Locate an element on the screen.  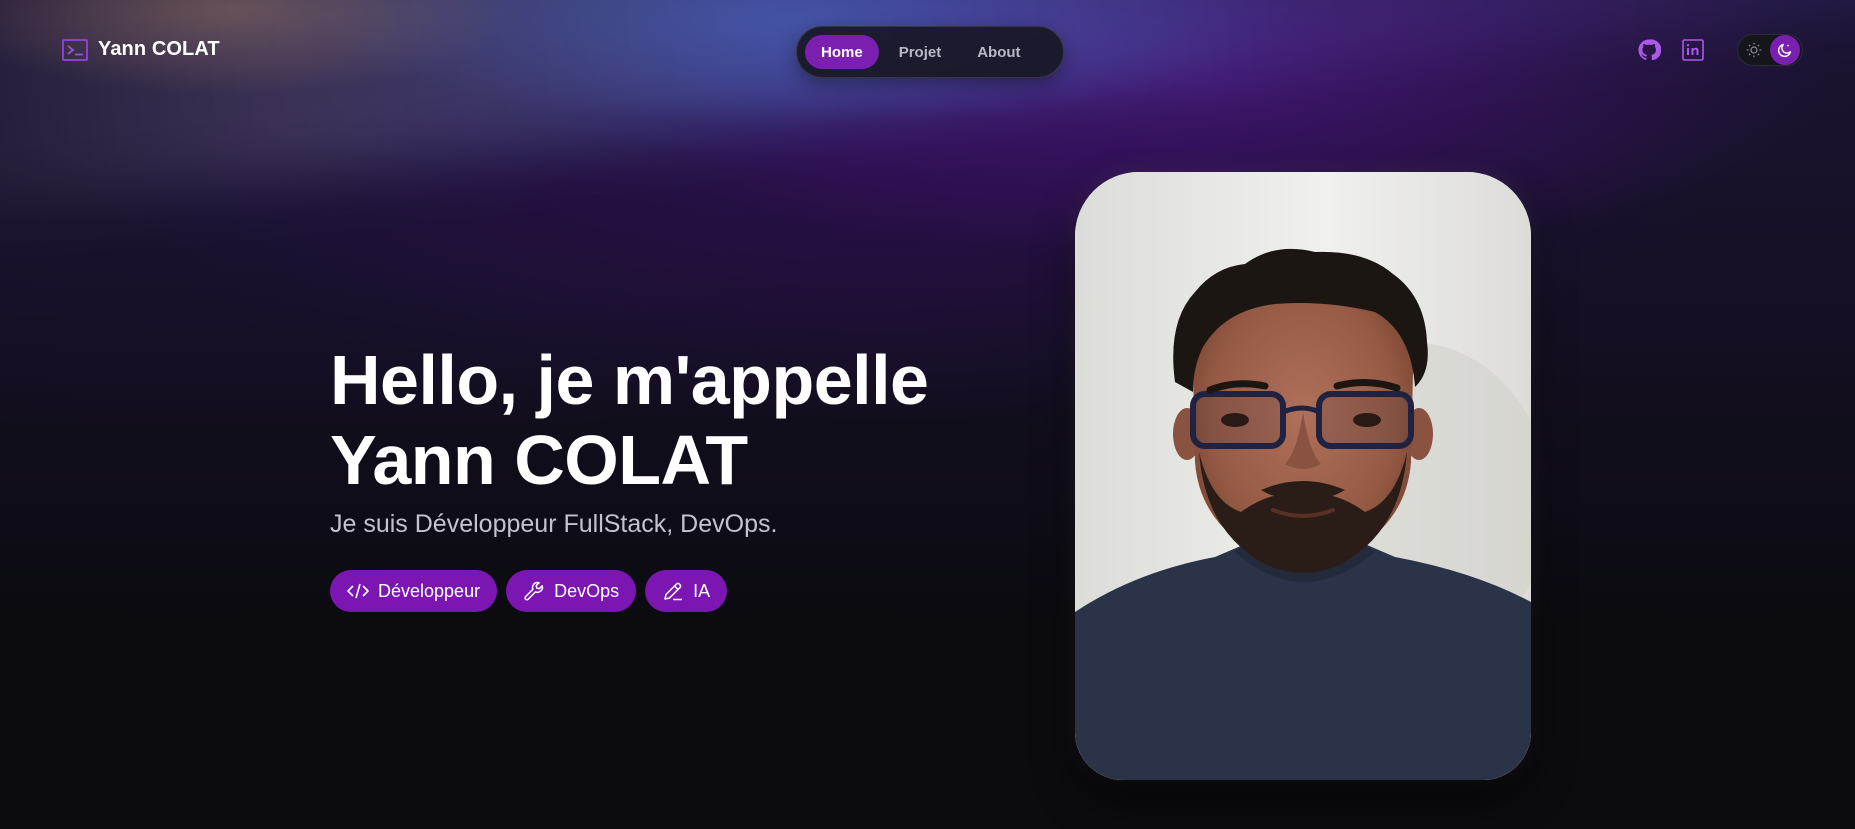
tag-label: IA is located at coordinates (702, 590).